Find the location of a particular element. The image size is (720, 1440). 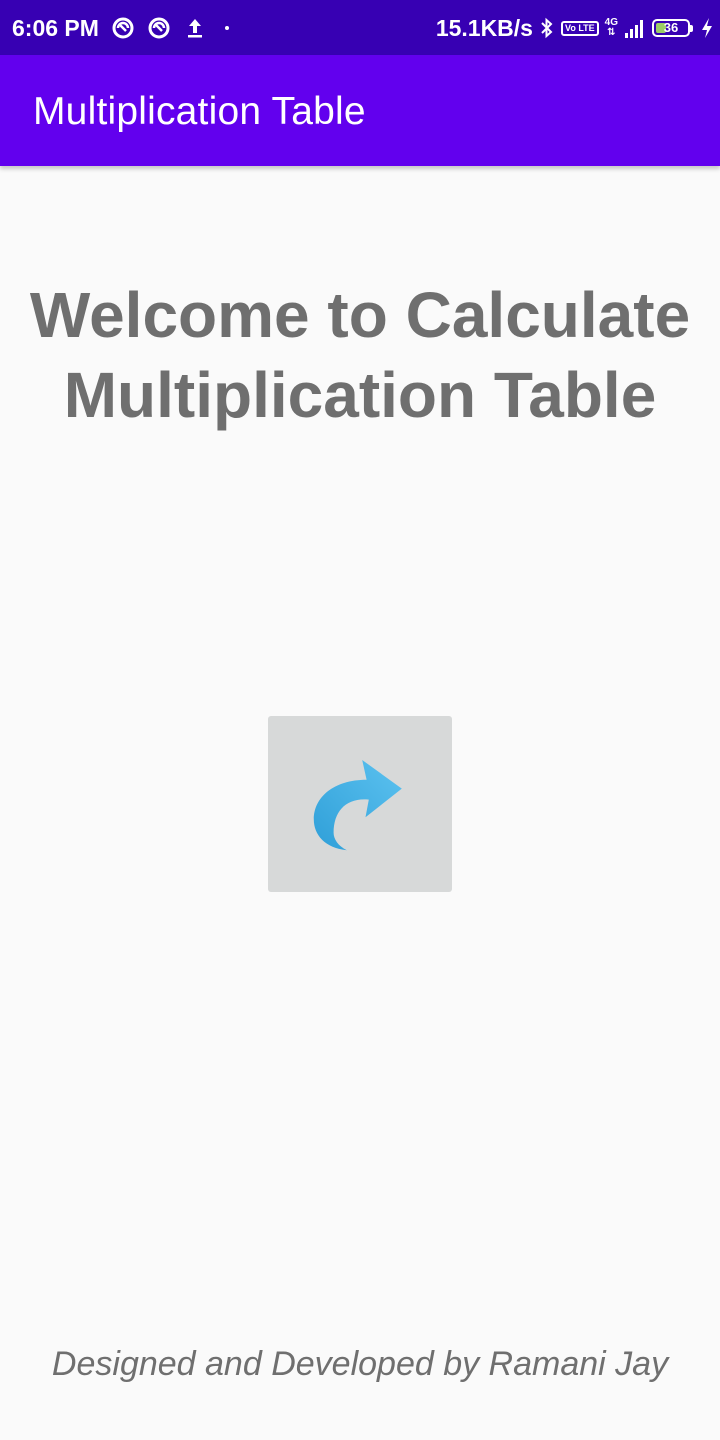

footer-credit: Designed and Developed by Ramani Jay is located at coordinates (360, 1364).